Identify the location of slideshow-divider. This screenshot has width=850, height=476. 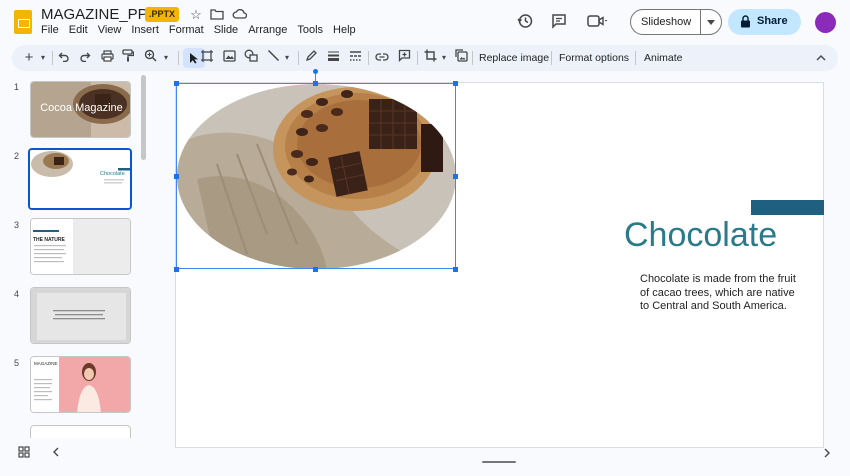
(700, 22).